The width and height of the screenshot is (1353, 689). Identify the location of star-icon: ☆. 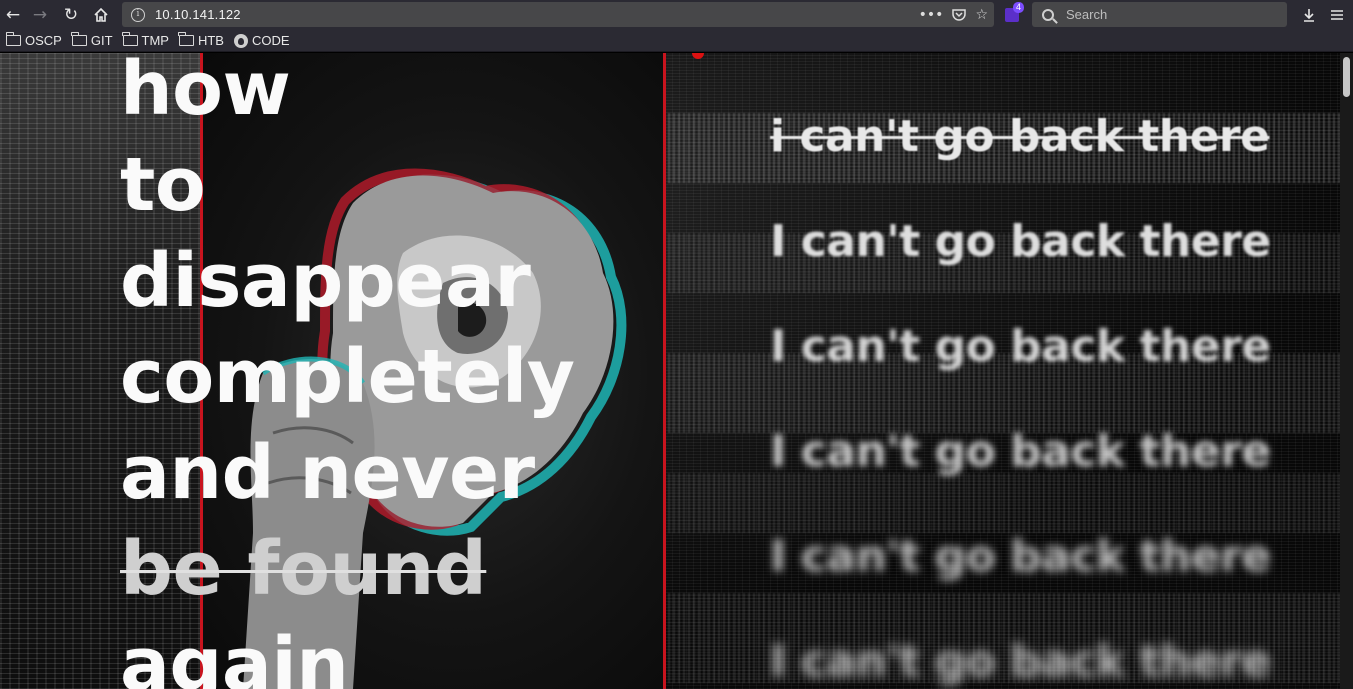
(981, 15).